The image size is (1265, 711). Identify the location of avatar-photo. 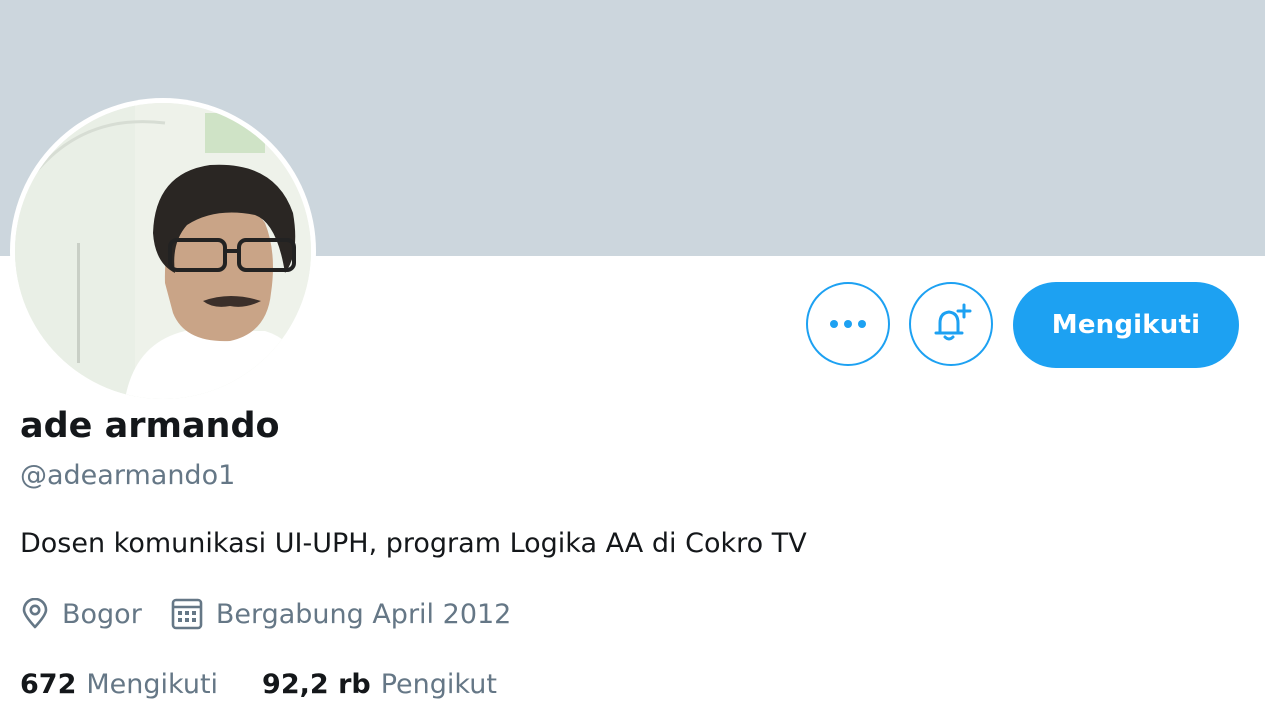
(163, 251).